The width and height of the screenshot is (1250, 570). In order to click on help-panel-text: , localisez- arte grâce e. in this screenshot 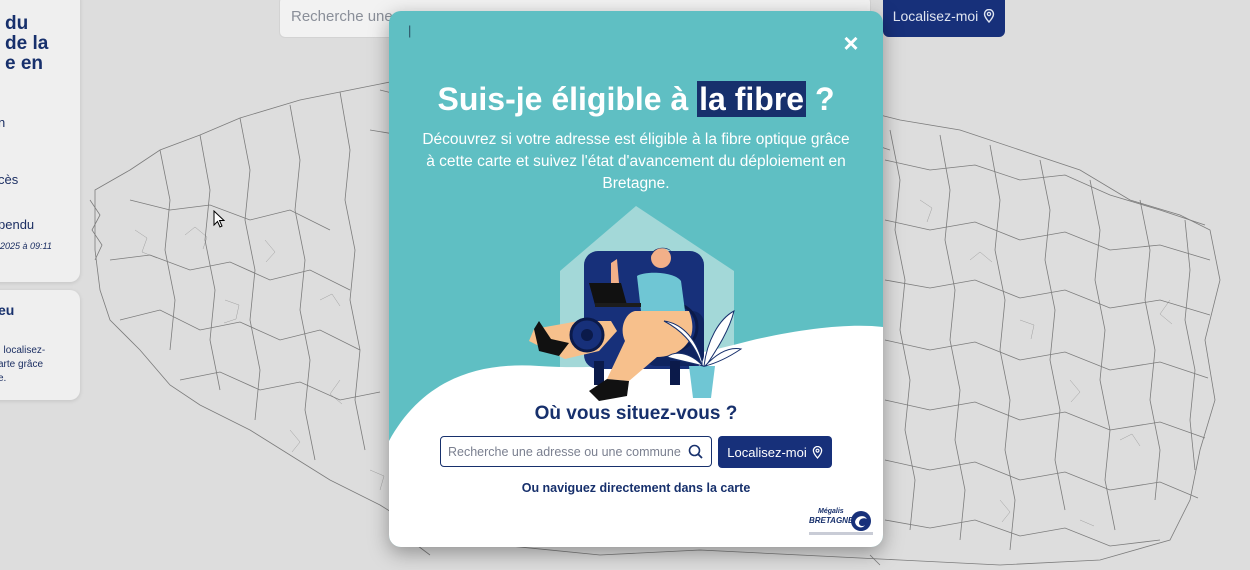, I will do `click(22, 365)`.